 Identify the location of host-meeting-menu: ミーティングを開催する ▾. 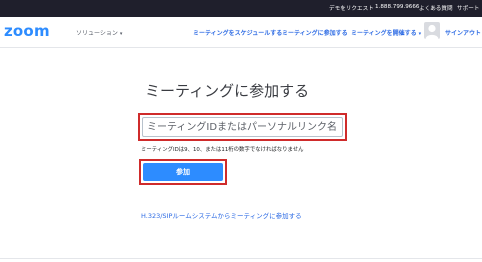
(386, 32).